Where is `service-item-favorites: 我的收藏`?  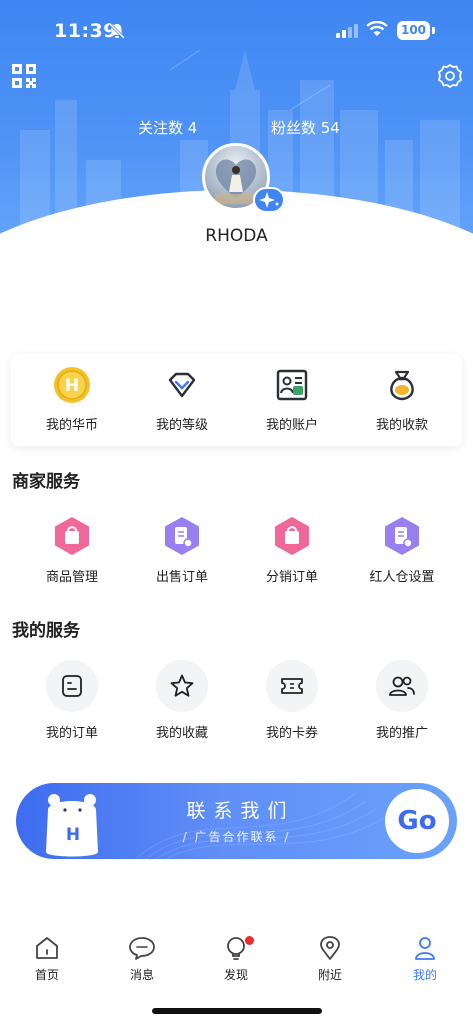 service-item-favorites: 我的收藏 is located at coordinates (182, 700).